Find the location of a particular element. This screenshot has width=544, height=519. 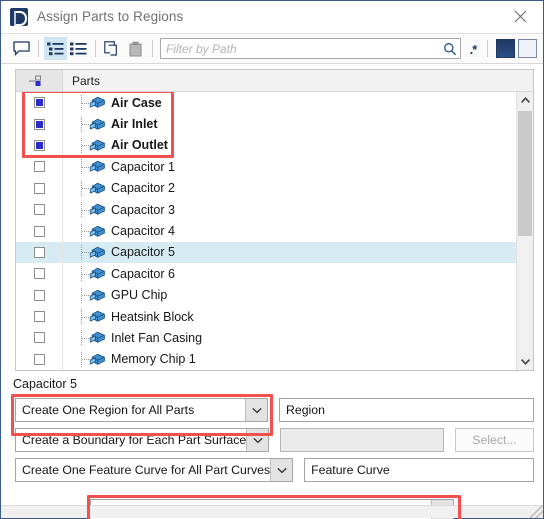

table-row: Capacitor 1 is located at coordinates (266, 167).